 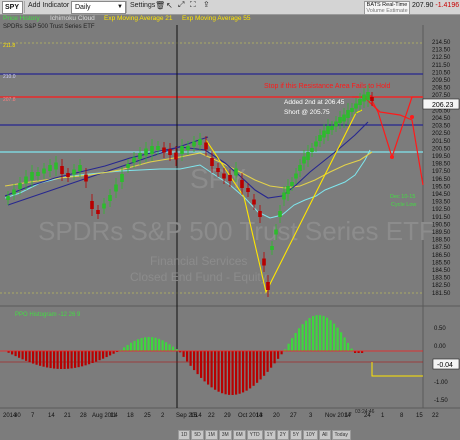 What do you see at coordinates (193, 5) in the screenshot?
I see `fullscreen-icon: ⛶` at bounding box center [193, 5].